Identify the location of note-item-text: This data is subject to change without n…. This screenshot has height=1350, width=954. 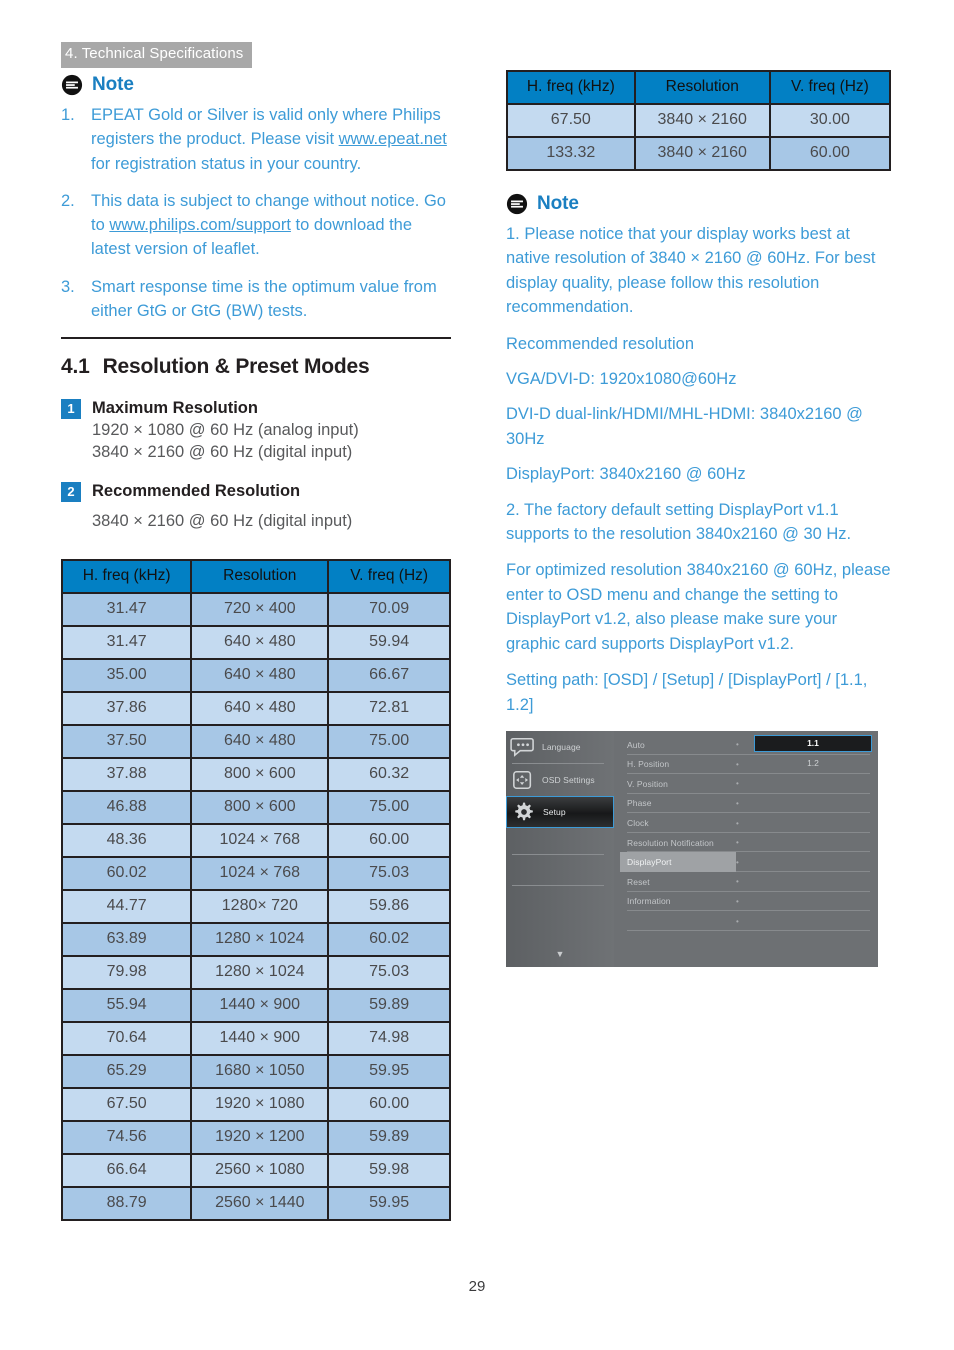
(271, 225).